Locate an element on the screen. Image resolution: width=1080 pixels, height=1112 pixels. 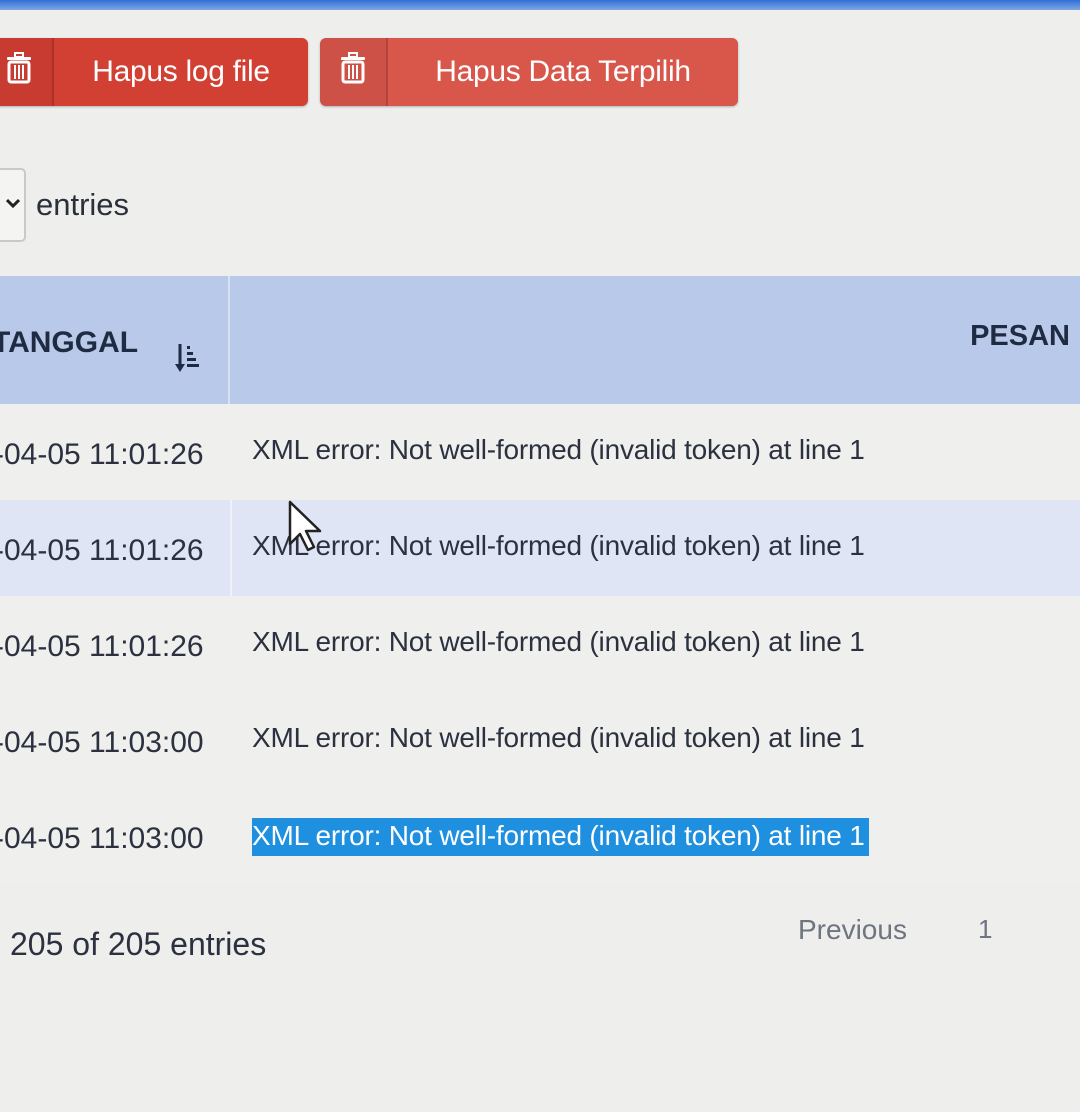
column-header-date: TANGGAL is located at coordinates (115, 340).